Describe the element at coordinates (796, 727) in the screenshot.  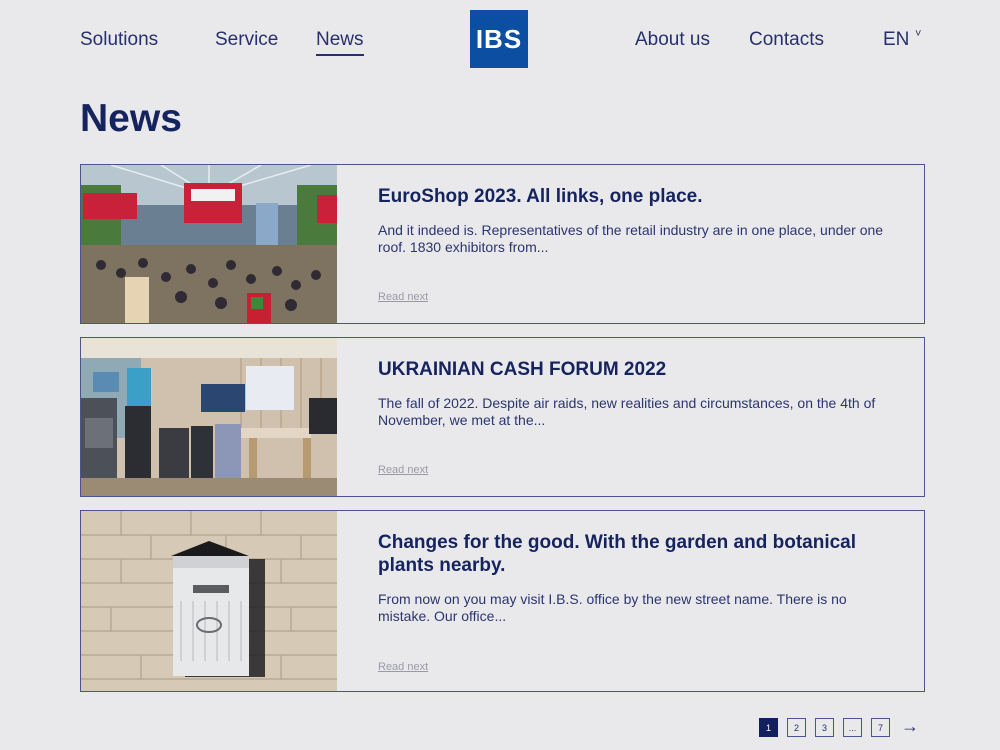
I see `page-button-2: 2` at that location.